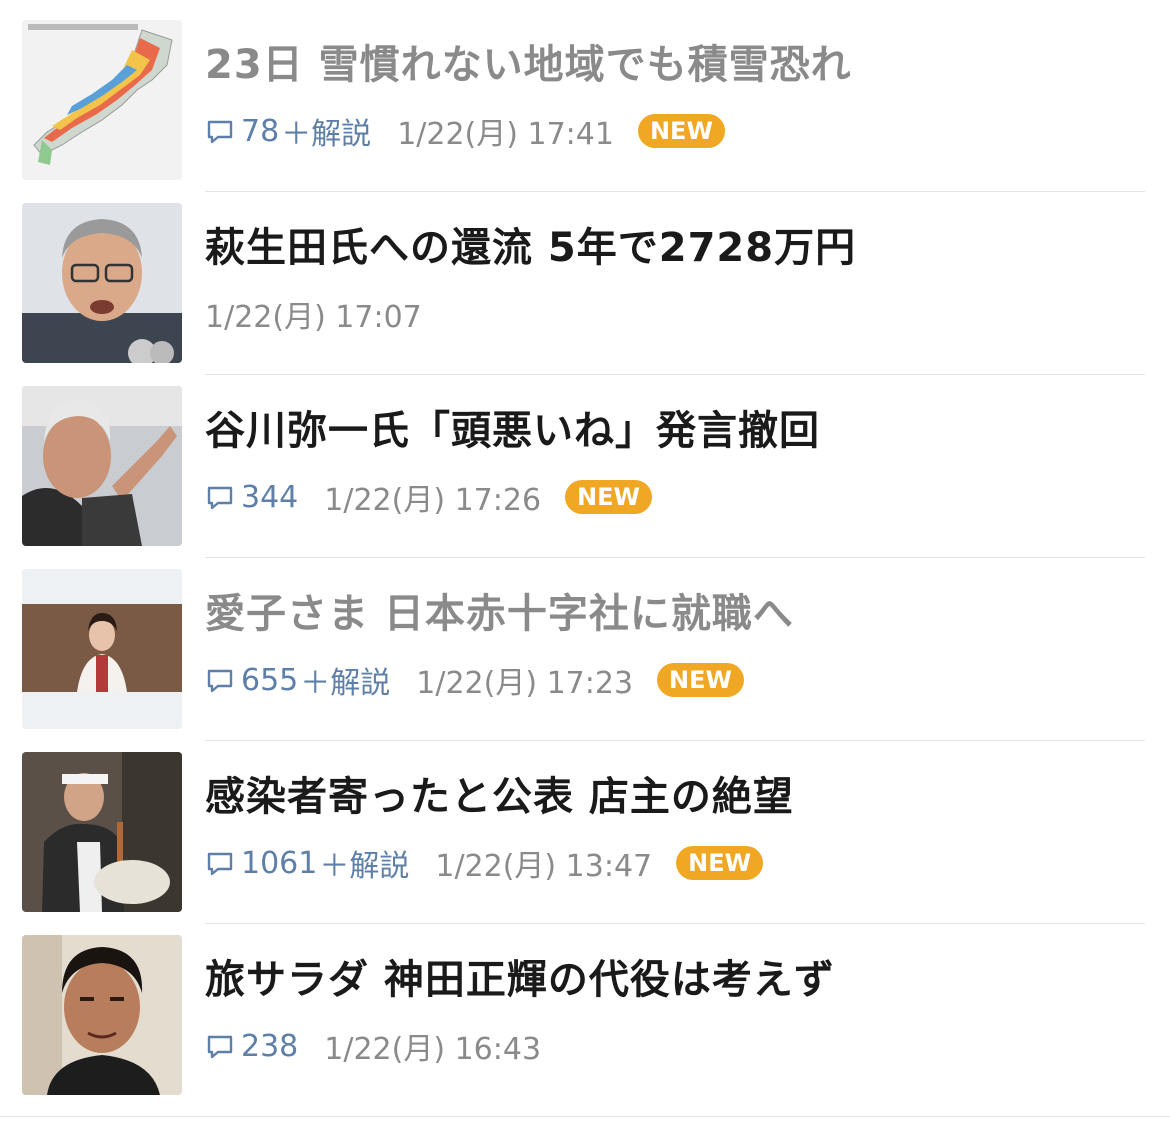  I want to click on article-meta: 344 1/22(月) 17:26 NEW, so click(428, 497).